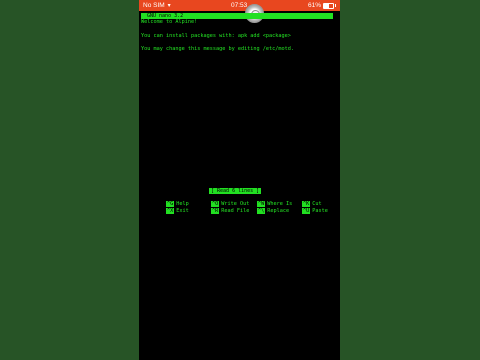 This screenshot has height=360, width=480. Describe the element at coordinates (320, 211) in the screenshot. I see `shortcut-label: Paste` at that location.